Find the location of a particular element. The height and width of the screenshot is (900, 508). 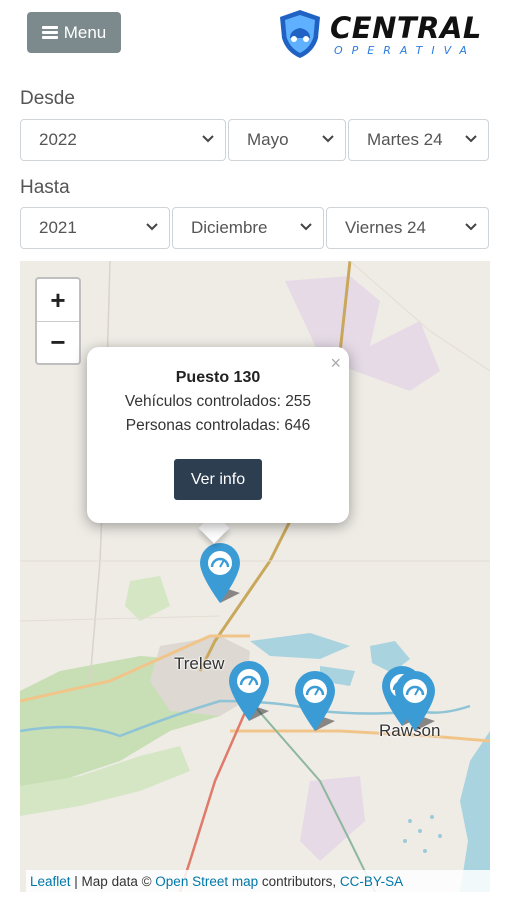

to-month-value: Diciembre is located at coordinates (229, 227).